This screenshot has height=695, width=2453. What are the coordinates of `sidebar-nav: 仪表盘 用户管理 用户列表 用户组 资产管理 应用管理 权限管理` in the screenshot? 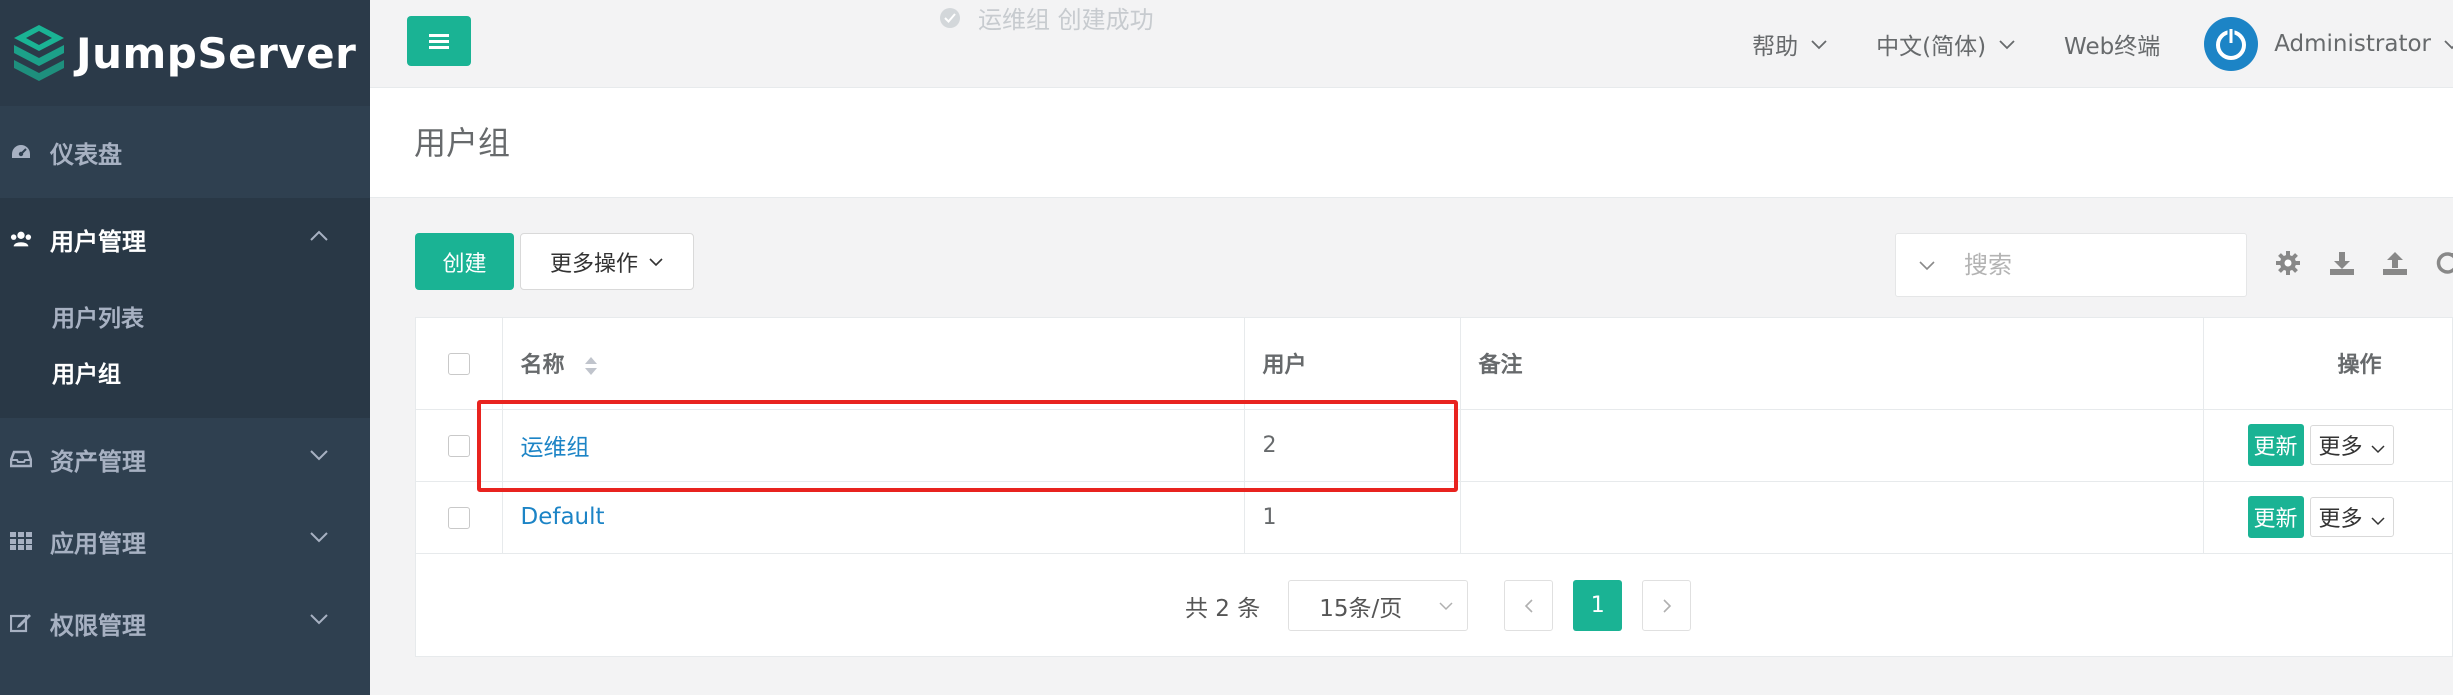 It's located at (185, 385).